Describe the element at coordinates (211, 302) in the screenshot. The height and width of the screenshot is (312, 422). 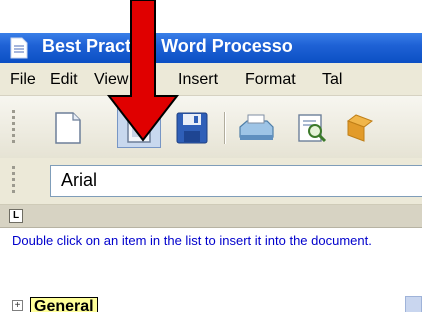
I see `autotext-list: + General` at that location.